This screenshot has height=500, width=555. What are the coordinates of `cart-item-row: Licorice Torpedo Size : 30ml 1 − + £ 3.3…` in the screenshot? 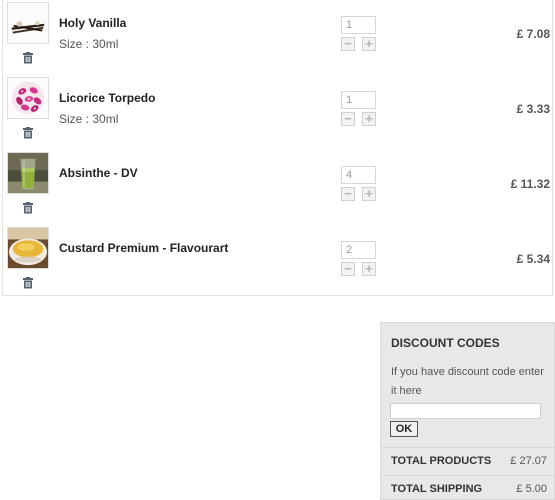 It's located at (277, 112).